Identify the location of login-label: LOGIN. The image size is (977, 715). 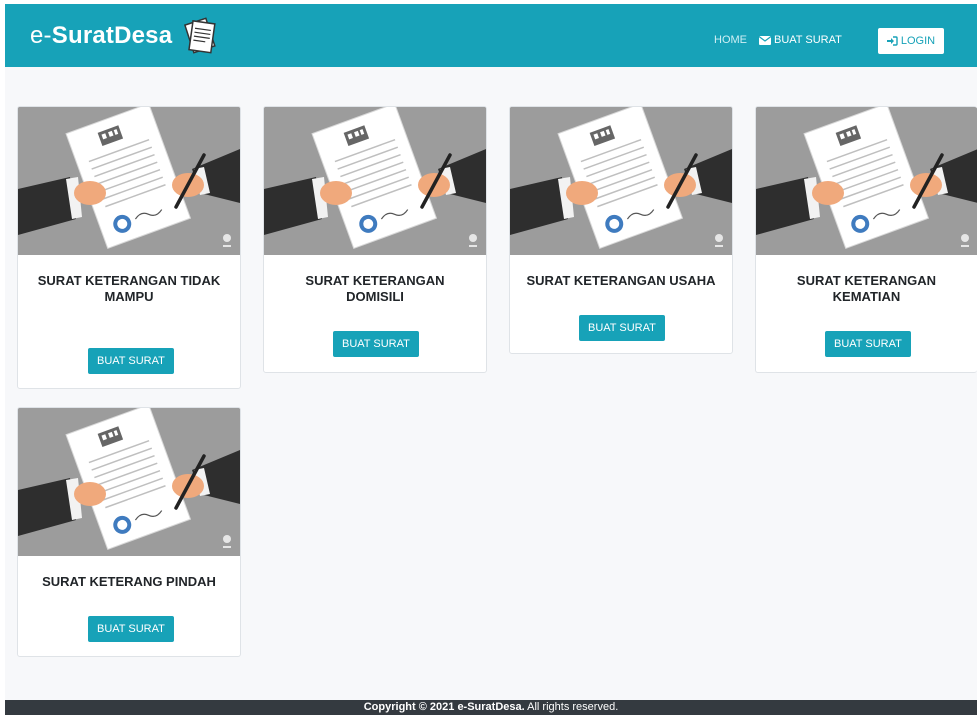
(918, 41).